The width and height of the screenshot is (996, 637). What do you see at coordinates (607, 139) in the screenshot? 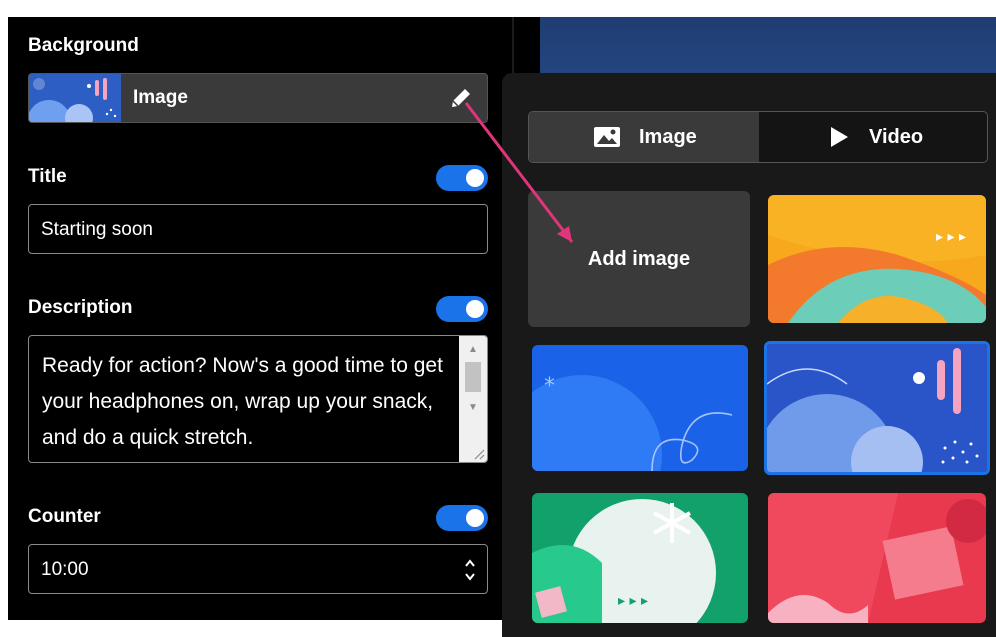
I see `image-icon` at bounding box center [607, 139].